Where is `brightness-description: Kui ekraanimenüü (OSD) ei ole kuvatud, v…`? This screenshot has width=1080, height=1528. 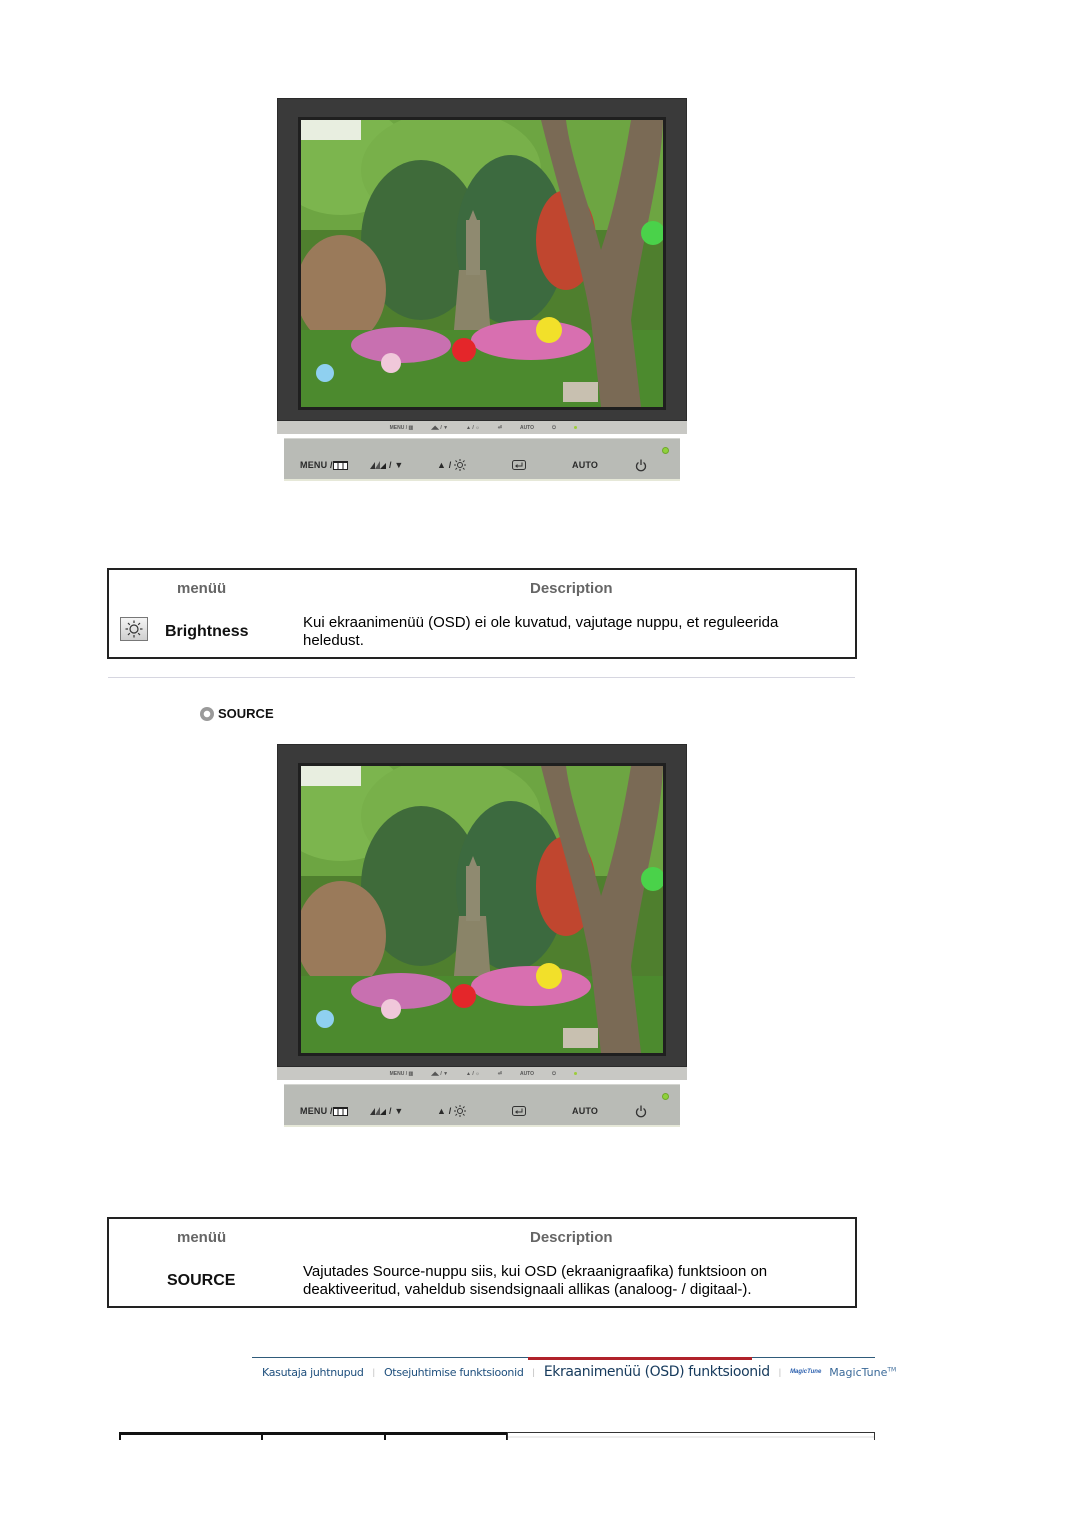
brightness-description: Kui ekraanimenüü (OSD) ei ole kuvatud, v… is located at coordinates (541, 631).